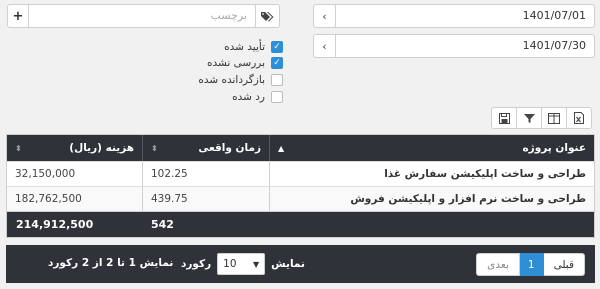  I want to click on header-actual-time-label: زمان واقعی, so click(229, 148).